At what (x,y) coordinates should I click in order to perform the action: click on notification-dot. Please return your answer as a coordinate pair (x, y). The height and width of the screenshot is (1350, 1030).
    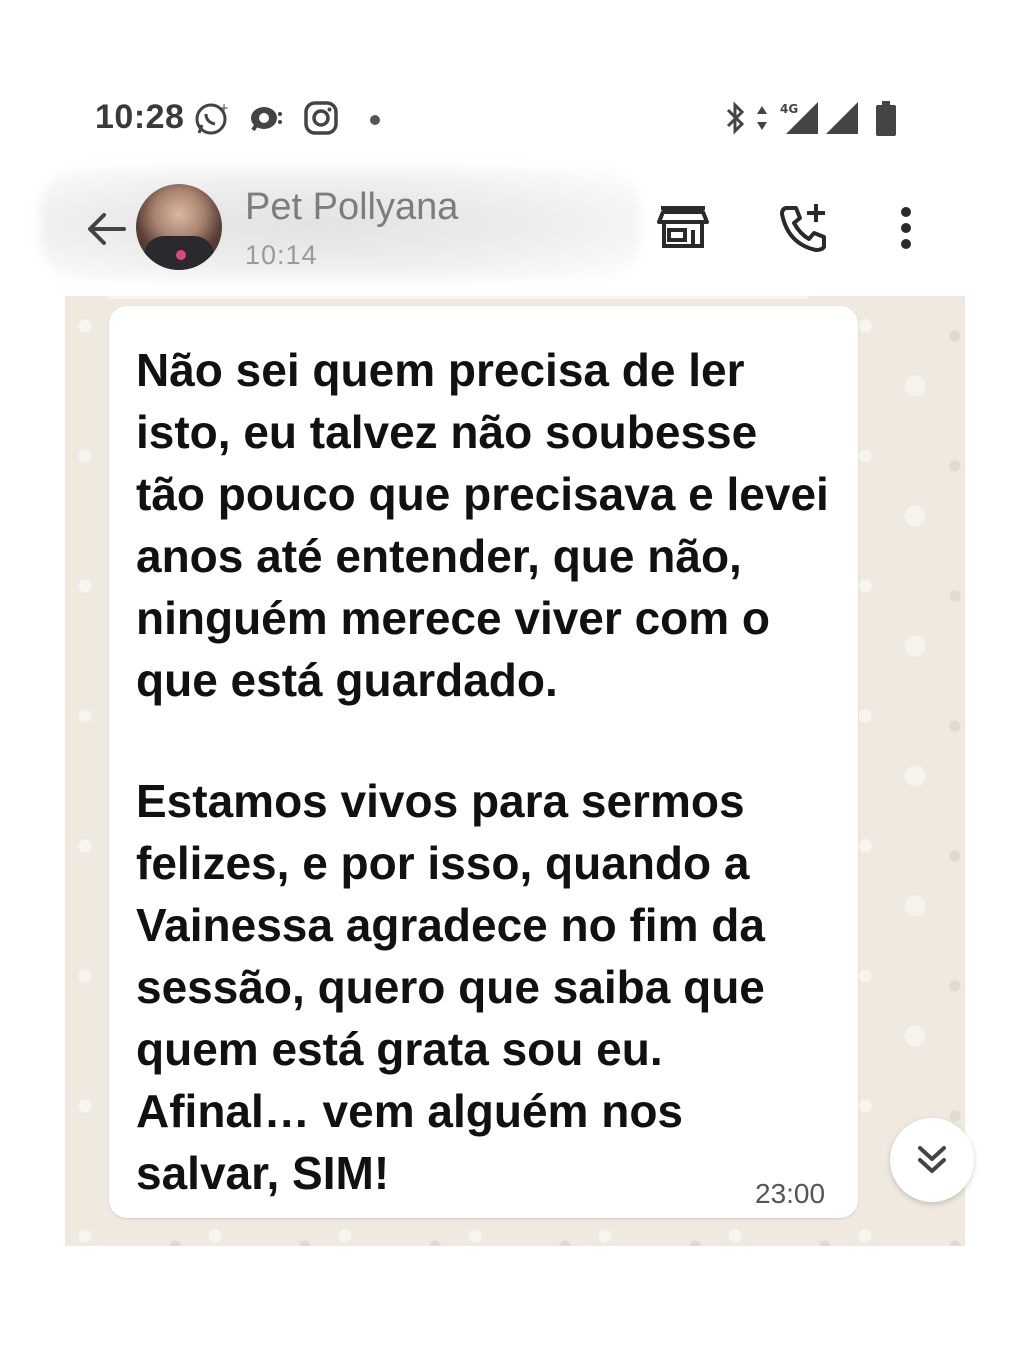
    Looking at the image, I should click on (375, 120).